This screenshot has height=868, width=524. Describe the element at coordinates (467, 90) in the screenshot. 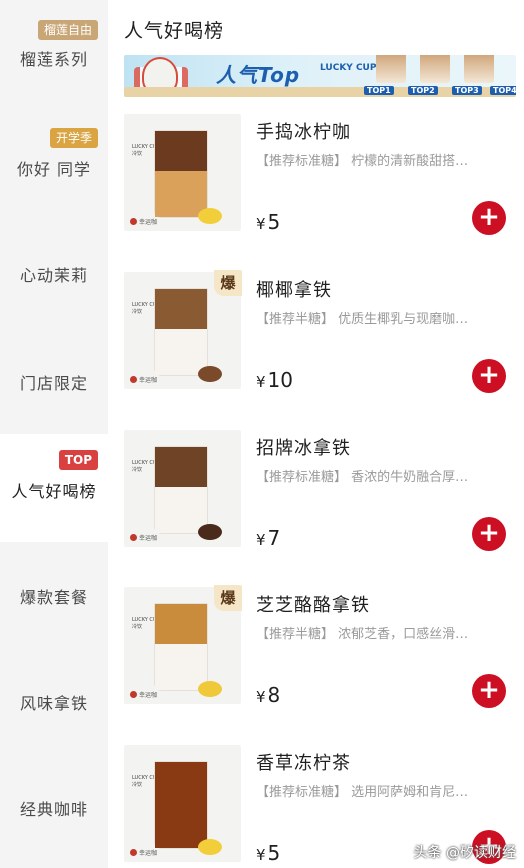

I see `banner-tag: TOP3` at that location.